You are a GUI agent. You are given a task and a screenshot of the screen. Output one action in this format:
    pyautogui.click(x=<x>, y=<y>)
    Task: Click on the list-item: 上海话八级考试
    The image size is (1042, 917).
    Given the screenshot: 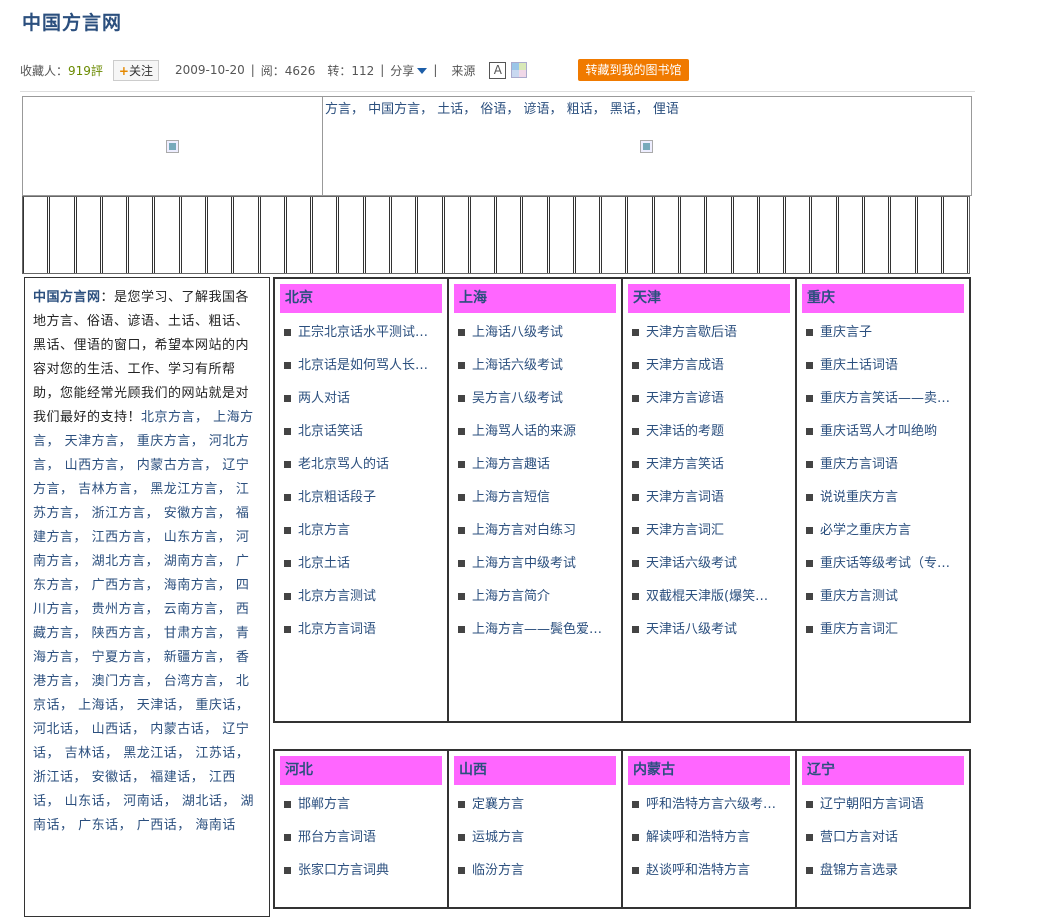 What is the action you would take?
    pyautogui.click(x=535, y=332)
    